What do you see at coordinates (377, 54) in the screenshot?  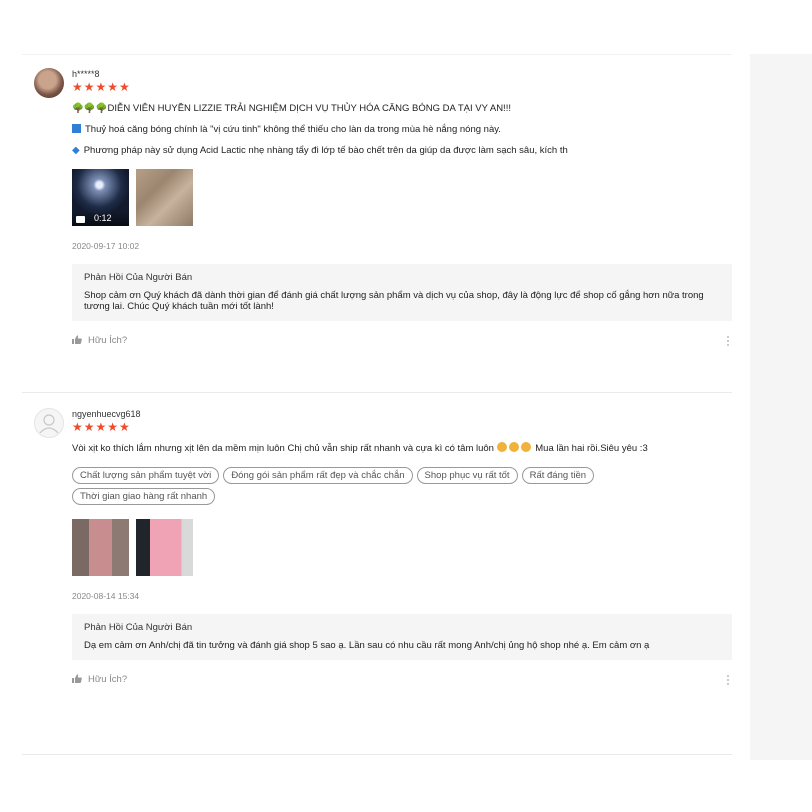 I see `top-divider` at bounding box center [377, 54].